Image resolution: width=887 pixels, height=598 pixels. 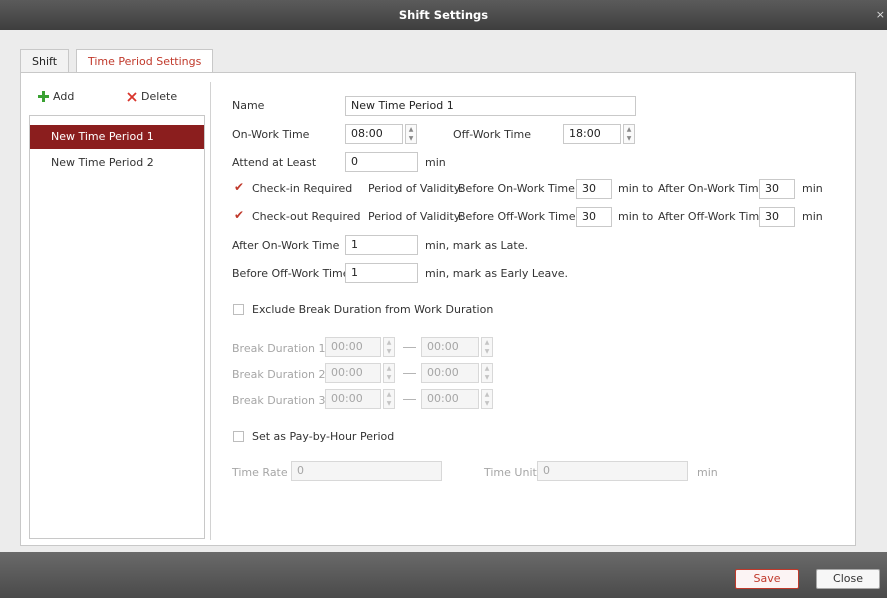 I want to click on list-item: New Time Period 2, so click(x=117, y=163).